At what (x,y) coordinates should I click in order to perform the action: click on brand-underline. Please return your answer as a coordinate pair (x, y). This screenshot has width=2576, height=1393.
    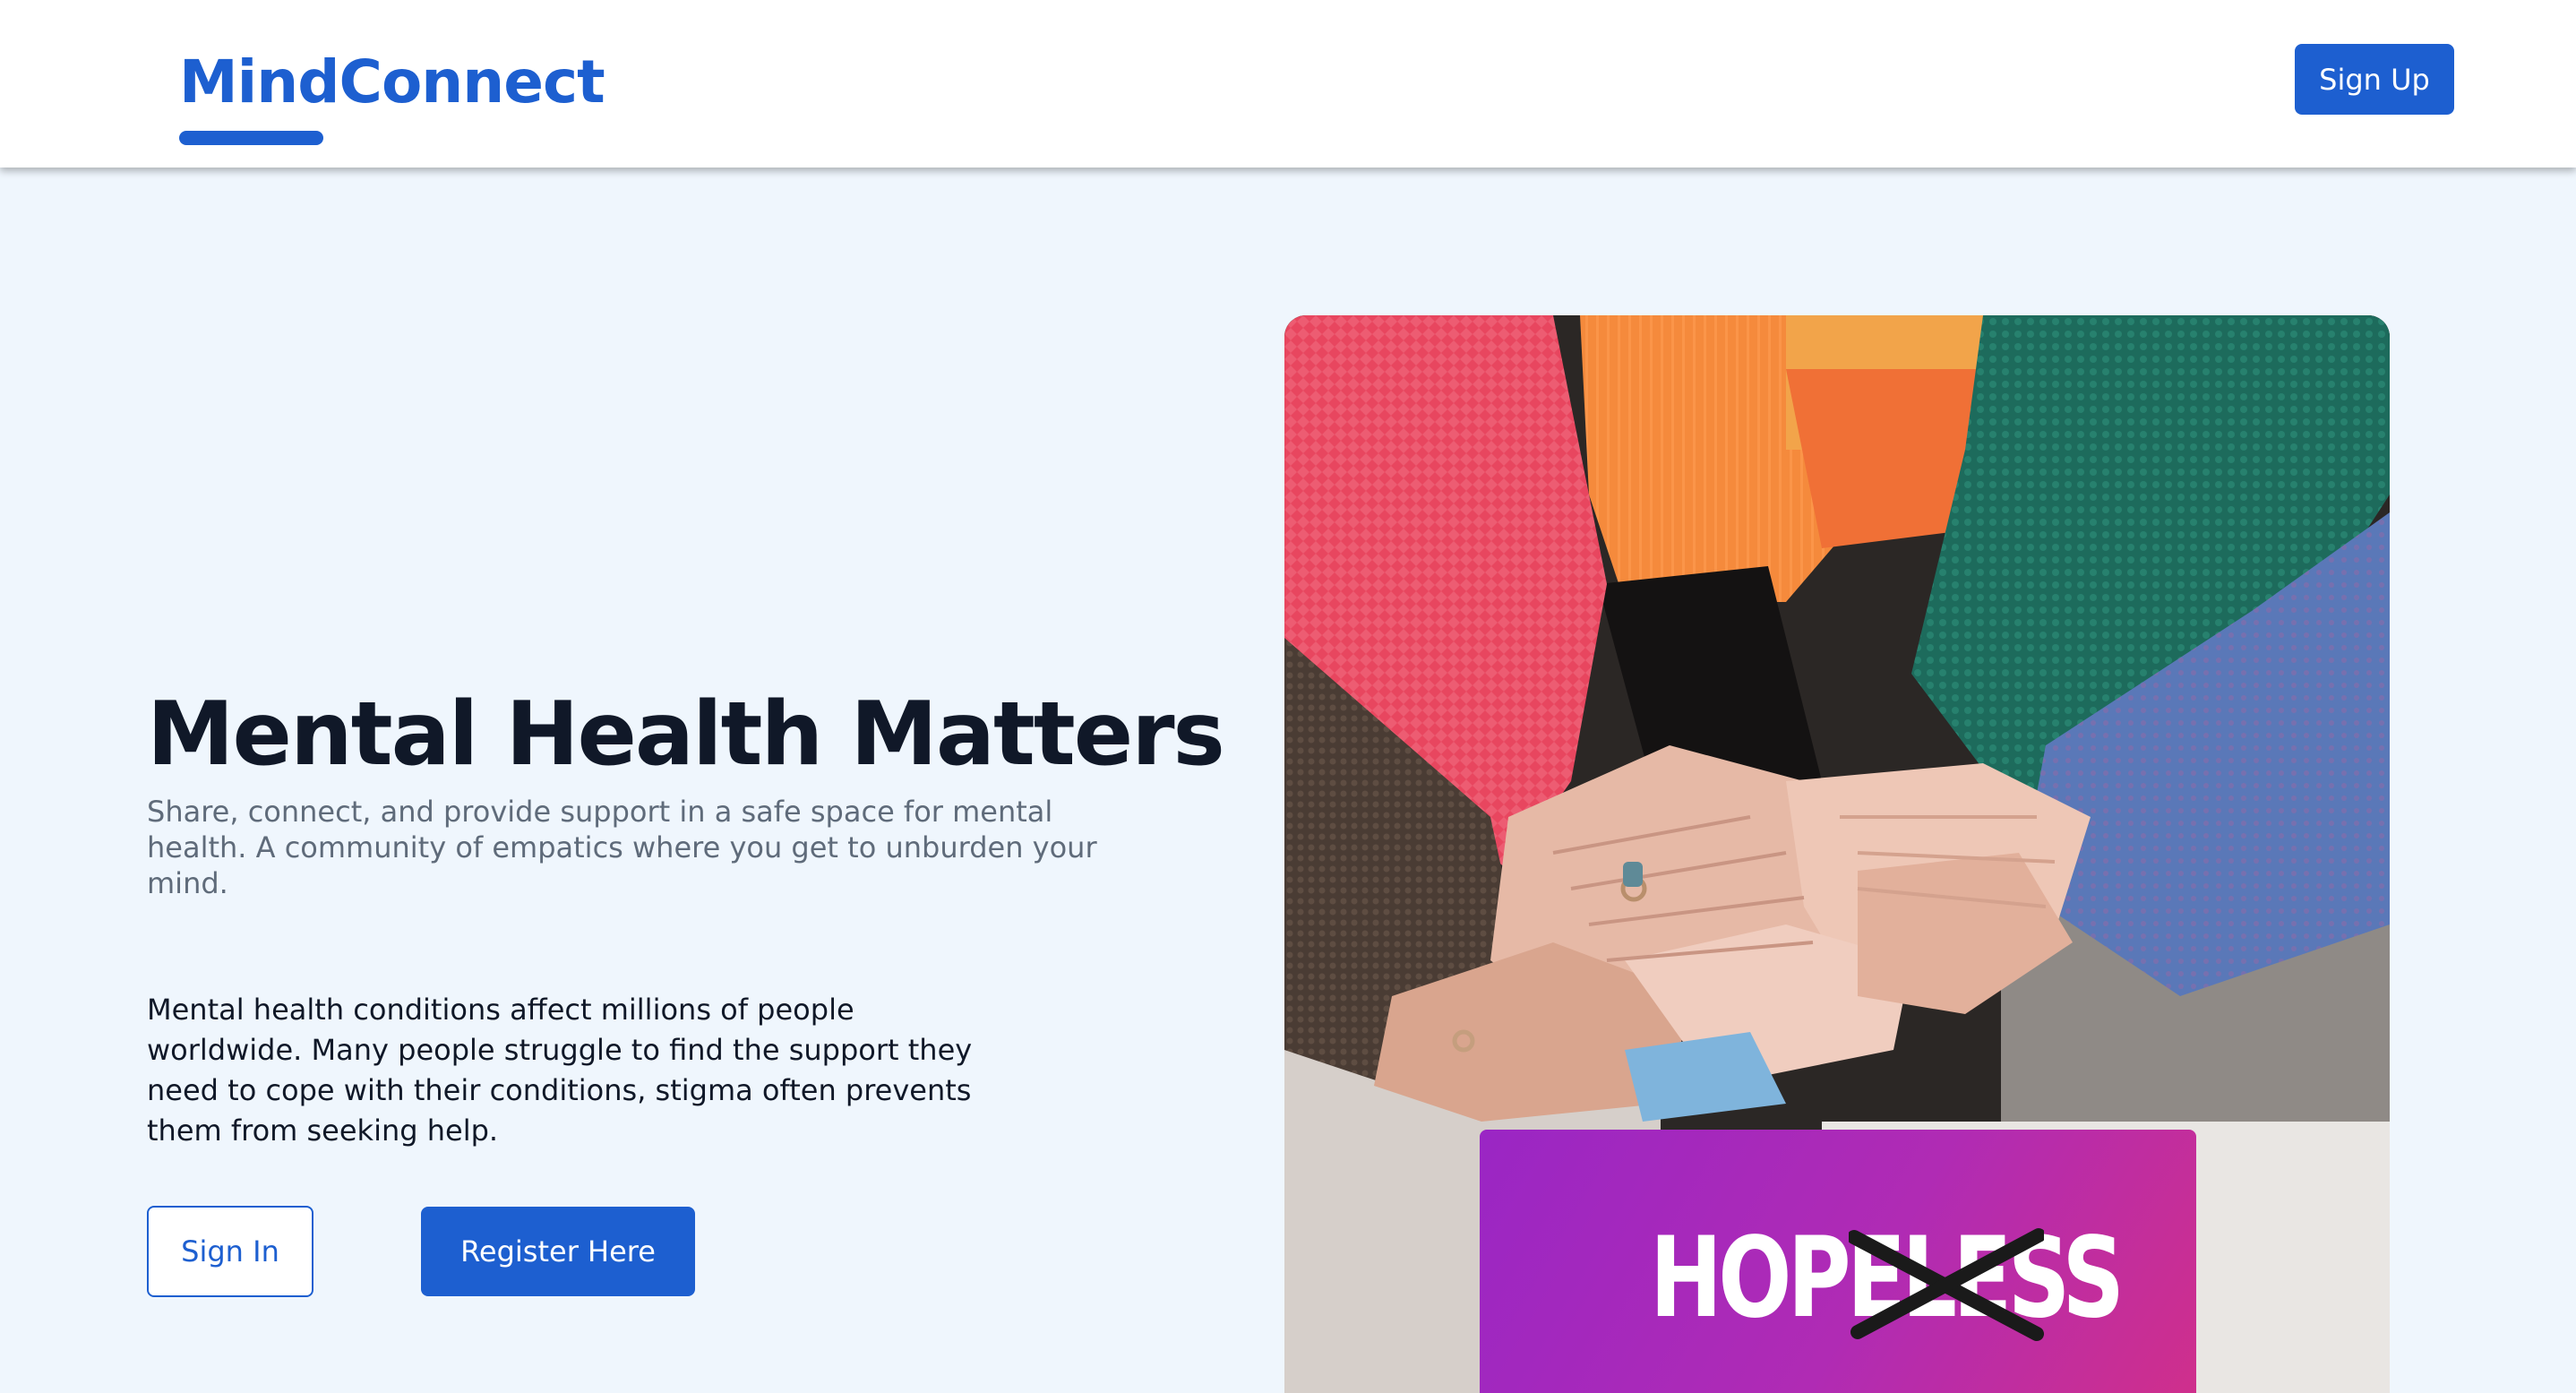
    Looking at the image, I should click on (251, 138).